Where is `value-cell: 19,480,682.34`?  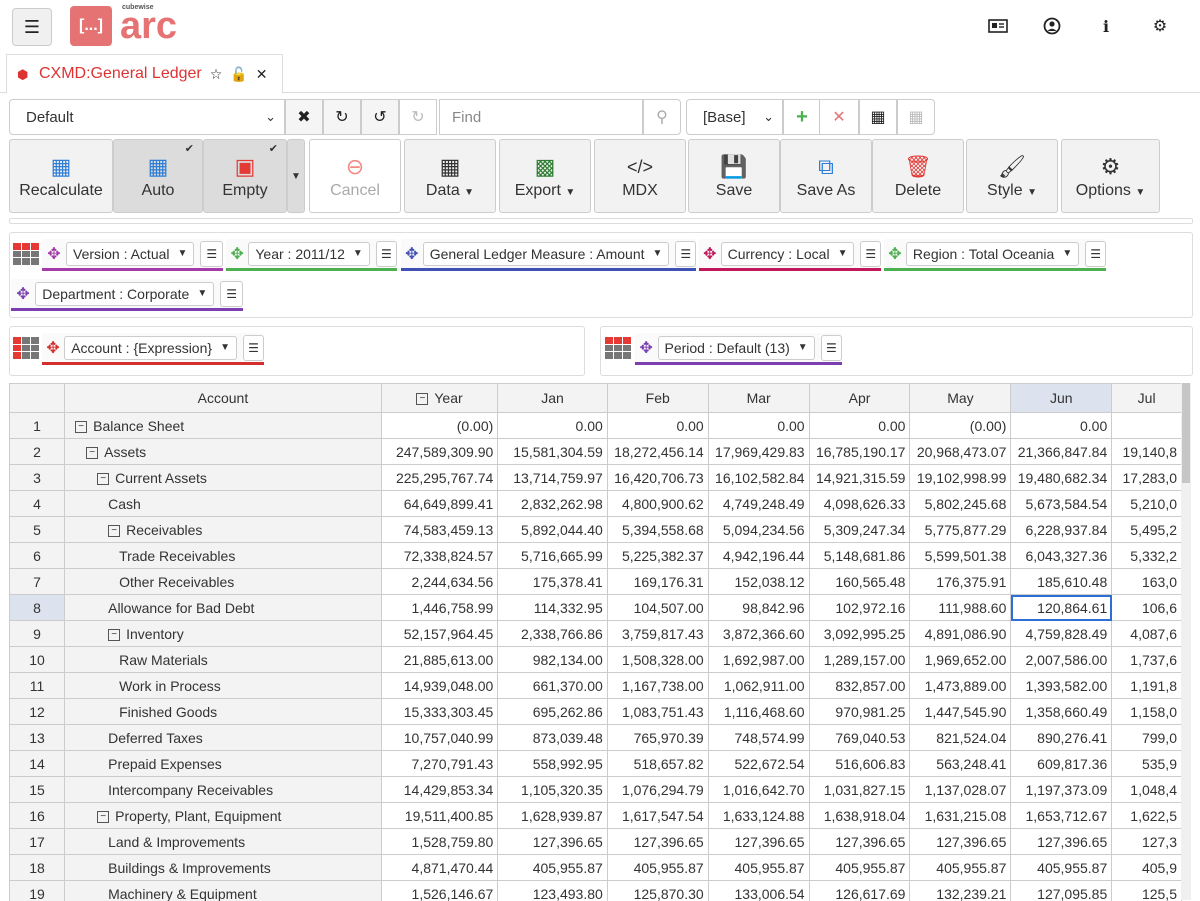 value-cell: 19,480,682.34 is located at coordinates (1061, 478).